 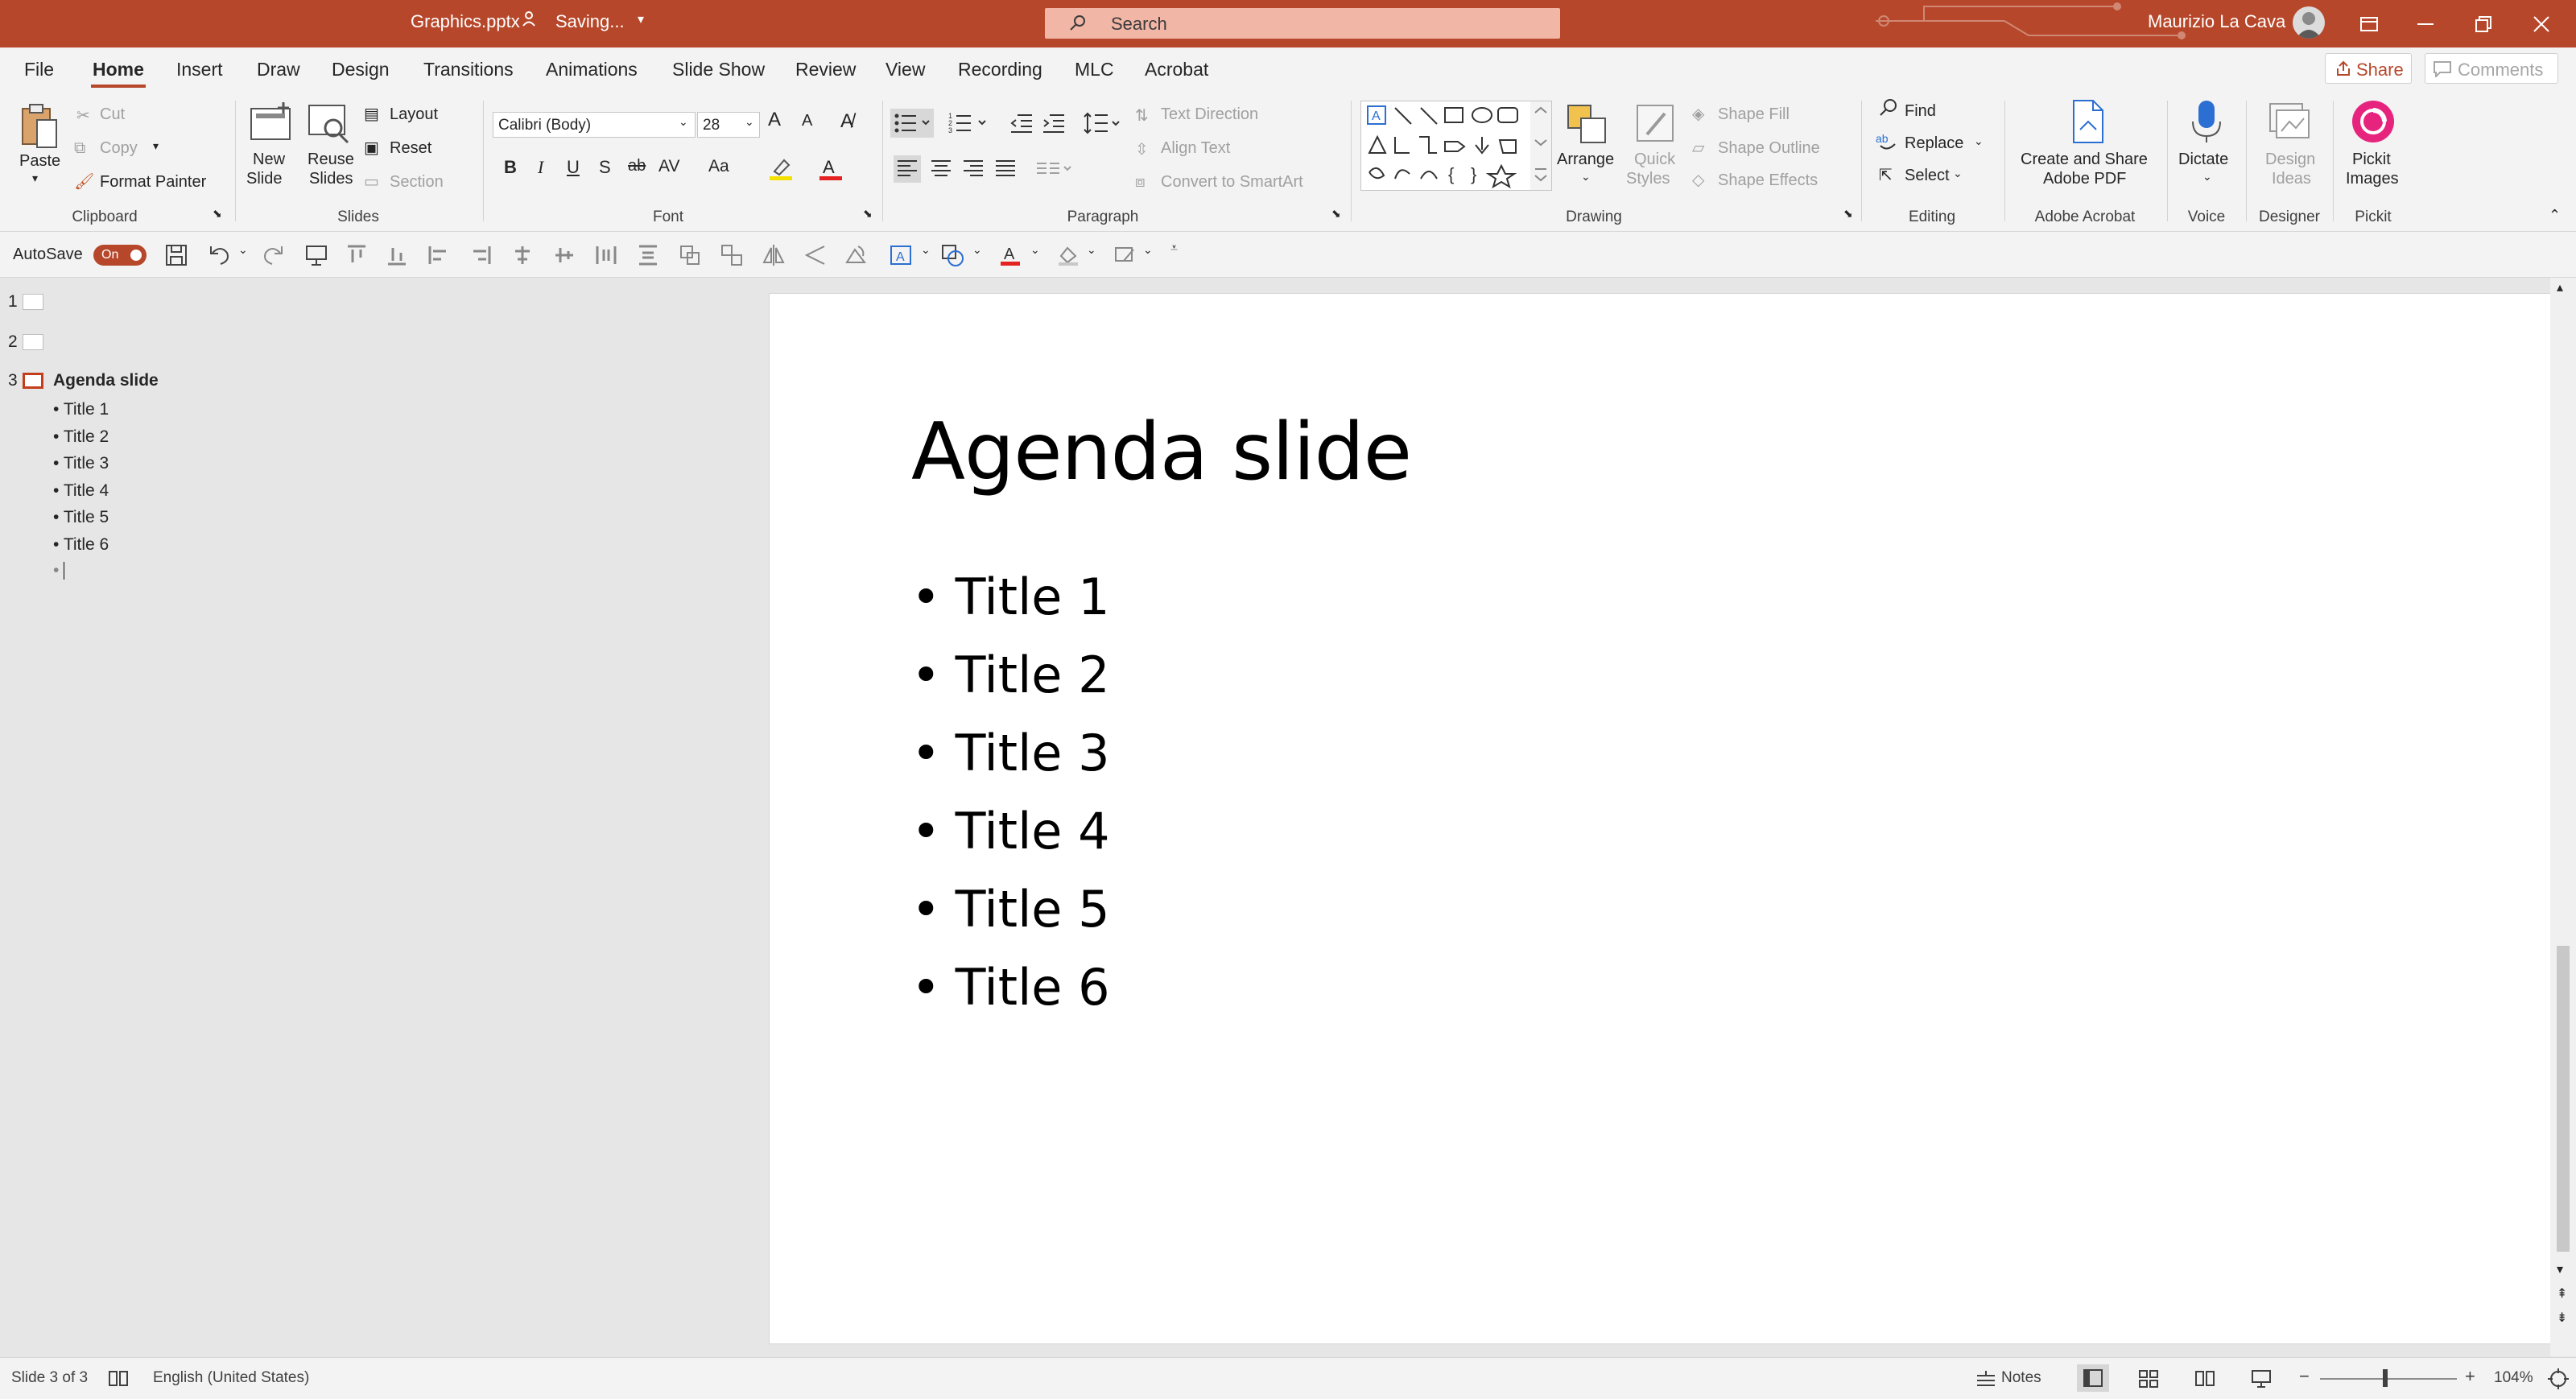 I want to click on ribbon-display-options-icon, so click(x=2369, y=23).